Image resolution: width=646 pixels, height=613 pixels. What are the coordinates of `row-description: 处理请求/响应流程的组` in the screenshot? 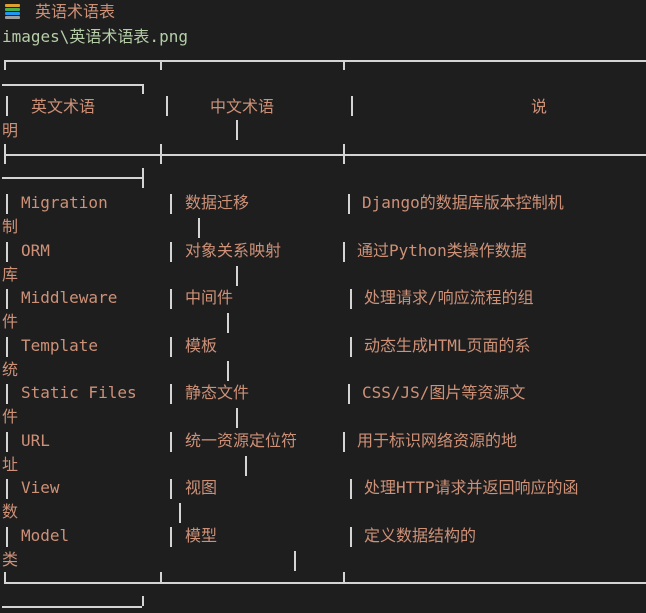 It's located at (449, 297).